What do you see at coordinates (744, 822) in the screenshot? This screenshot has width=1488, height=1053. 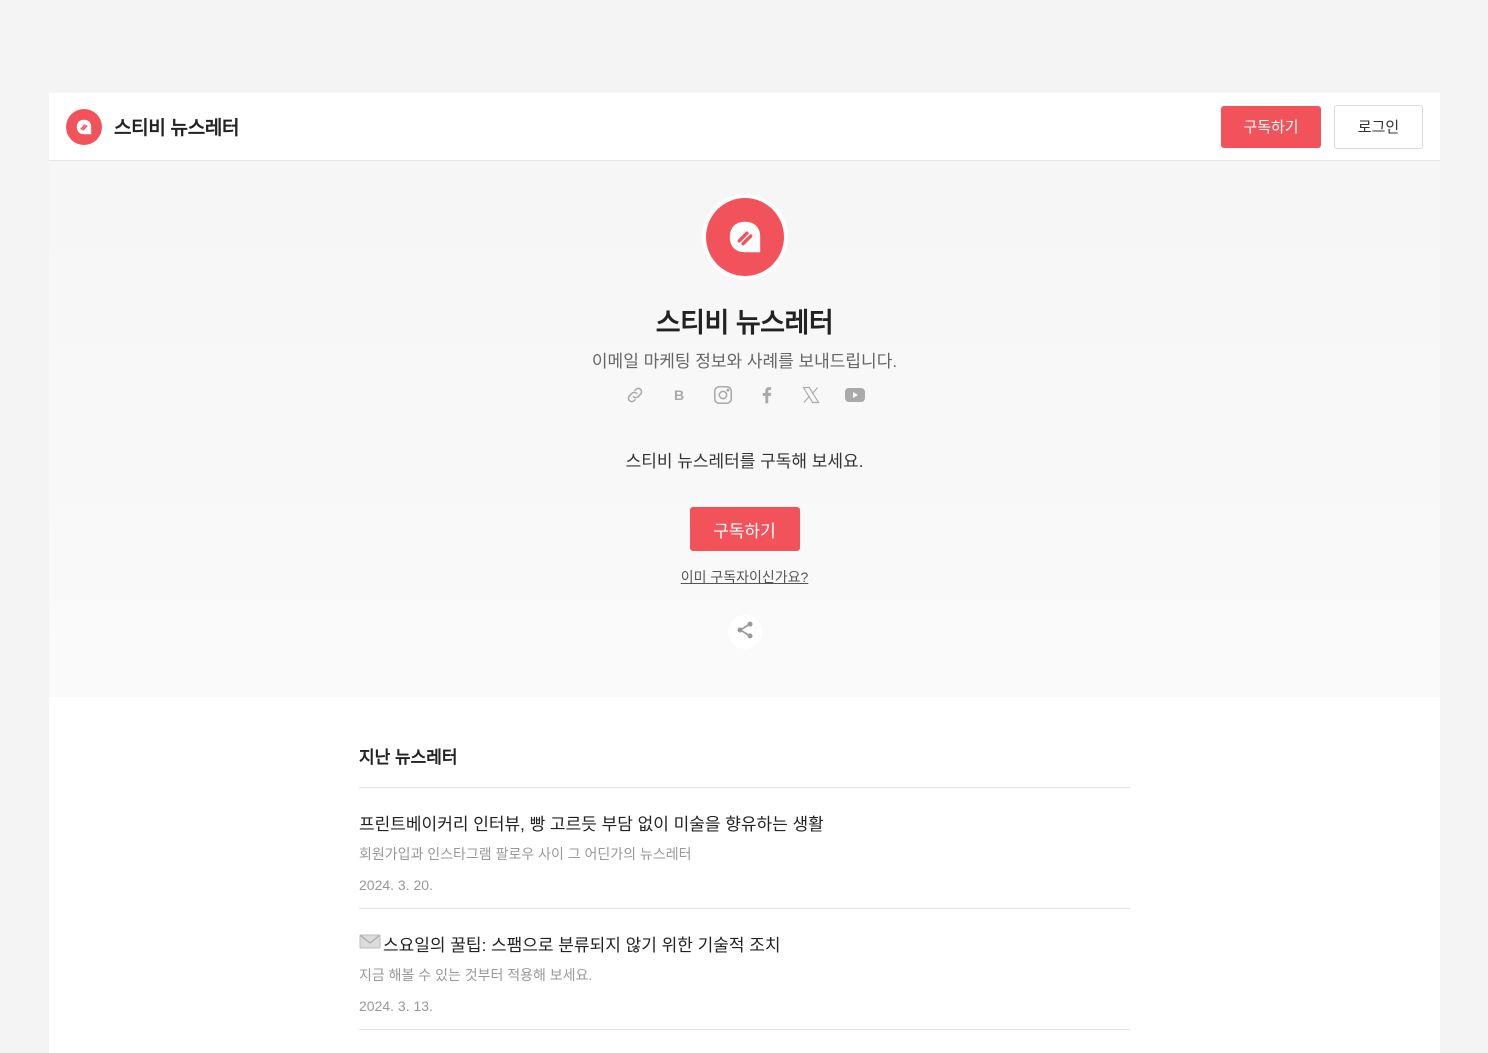 I see `newsletter-title: 프린트베이커리 인터뷰, 빵 고르듯 부담 없이 미술을 향유하는 생활` at bounding box center [744, 822].